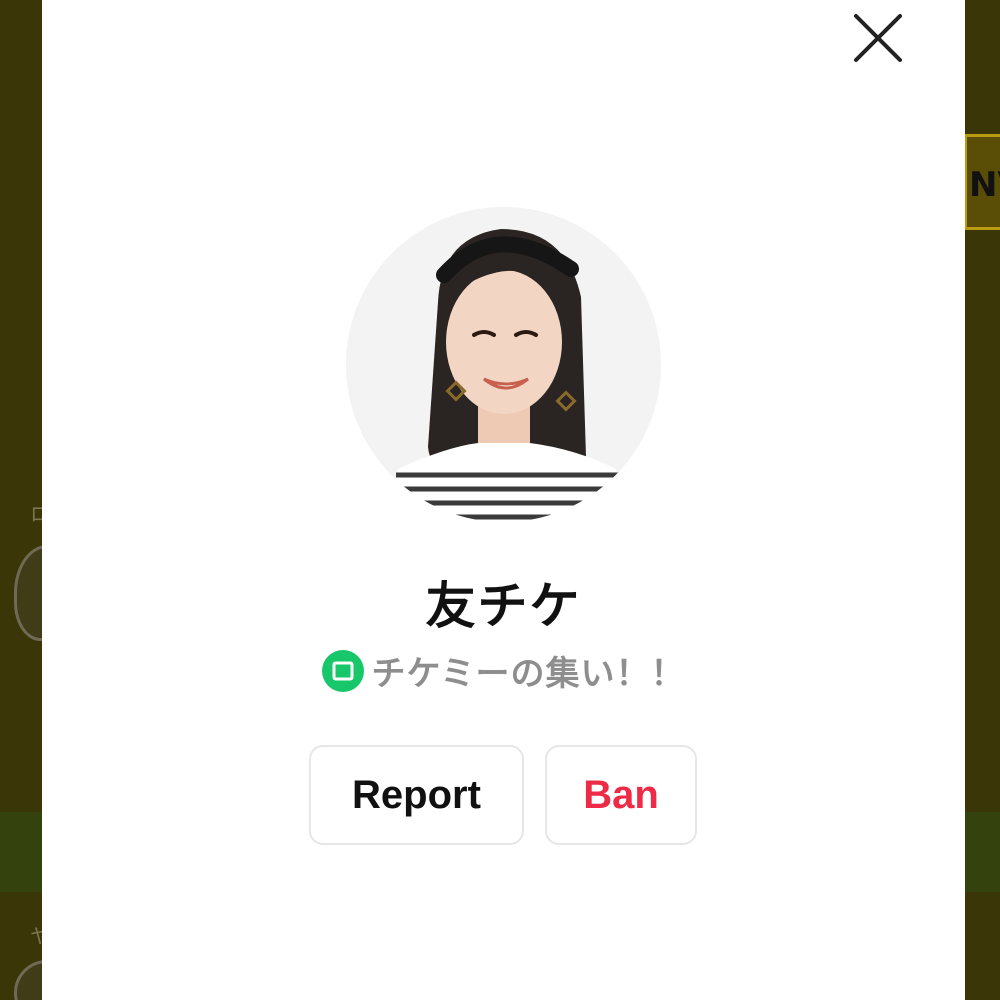 This screenshot has width=1000, height=1000. I want to click on report-button: Report, so click(416, 795).